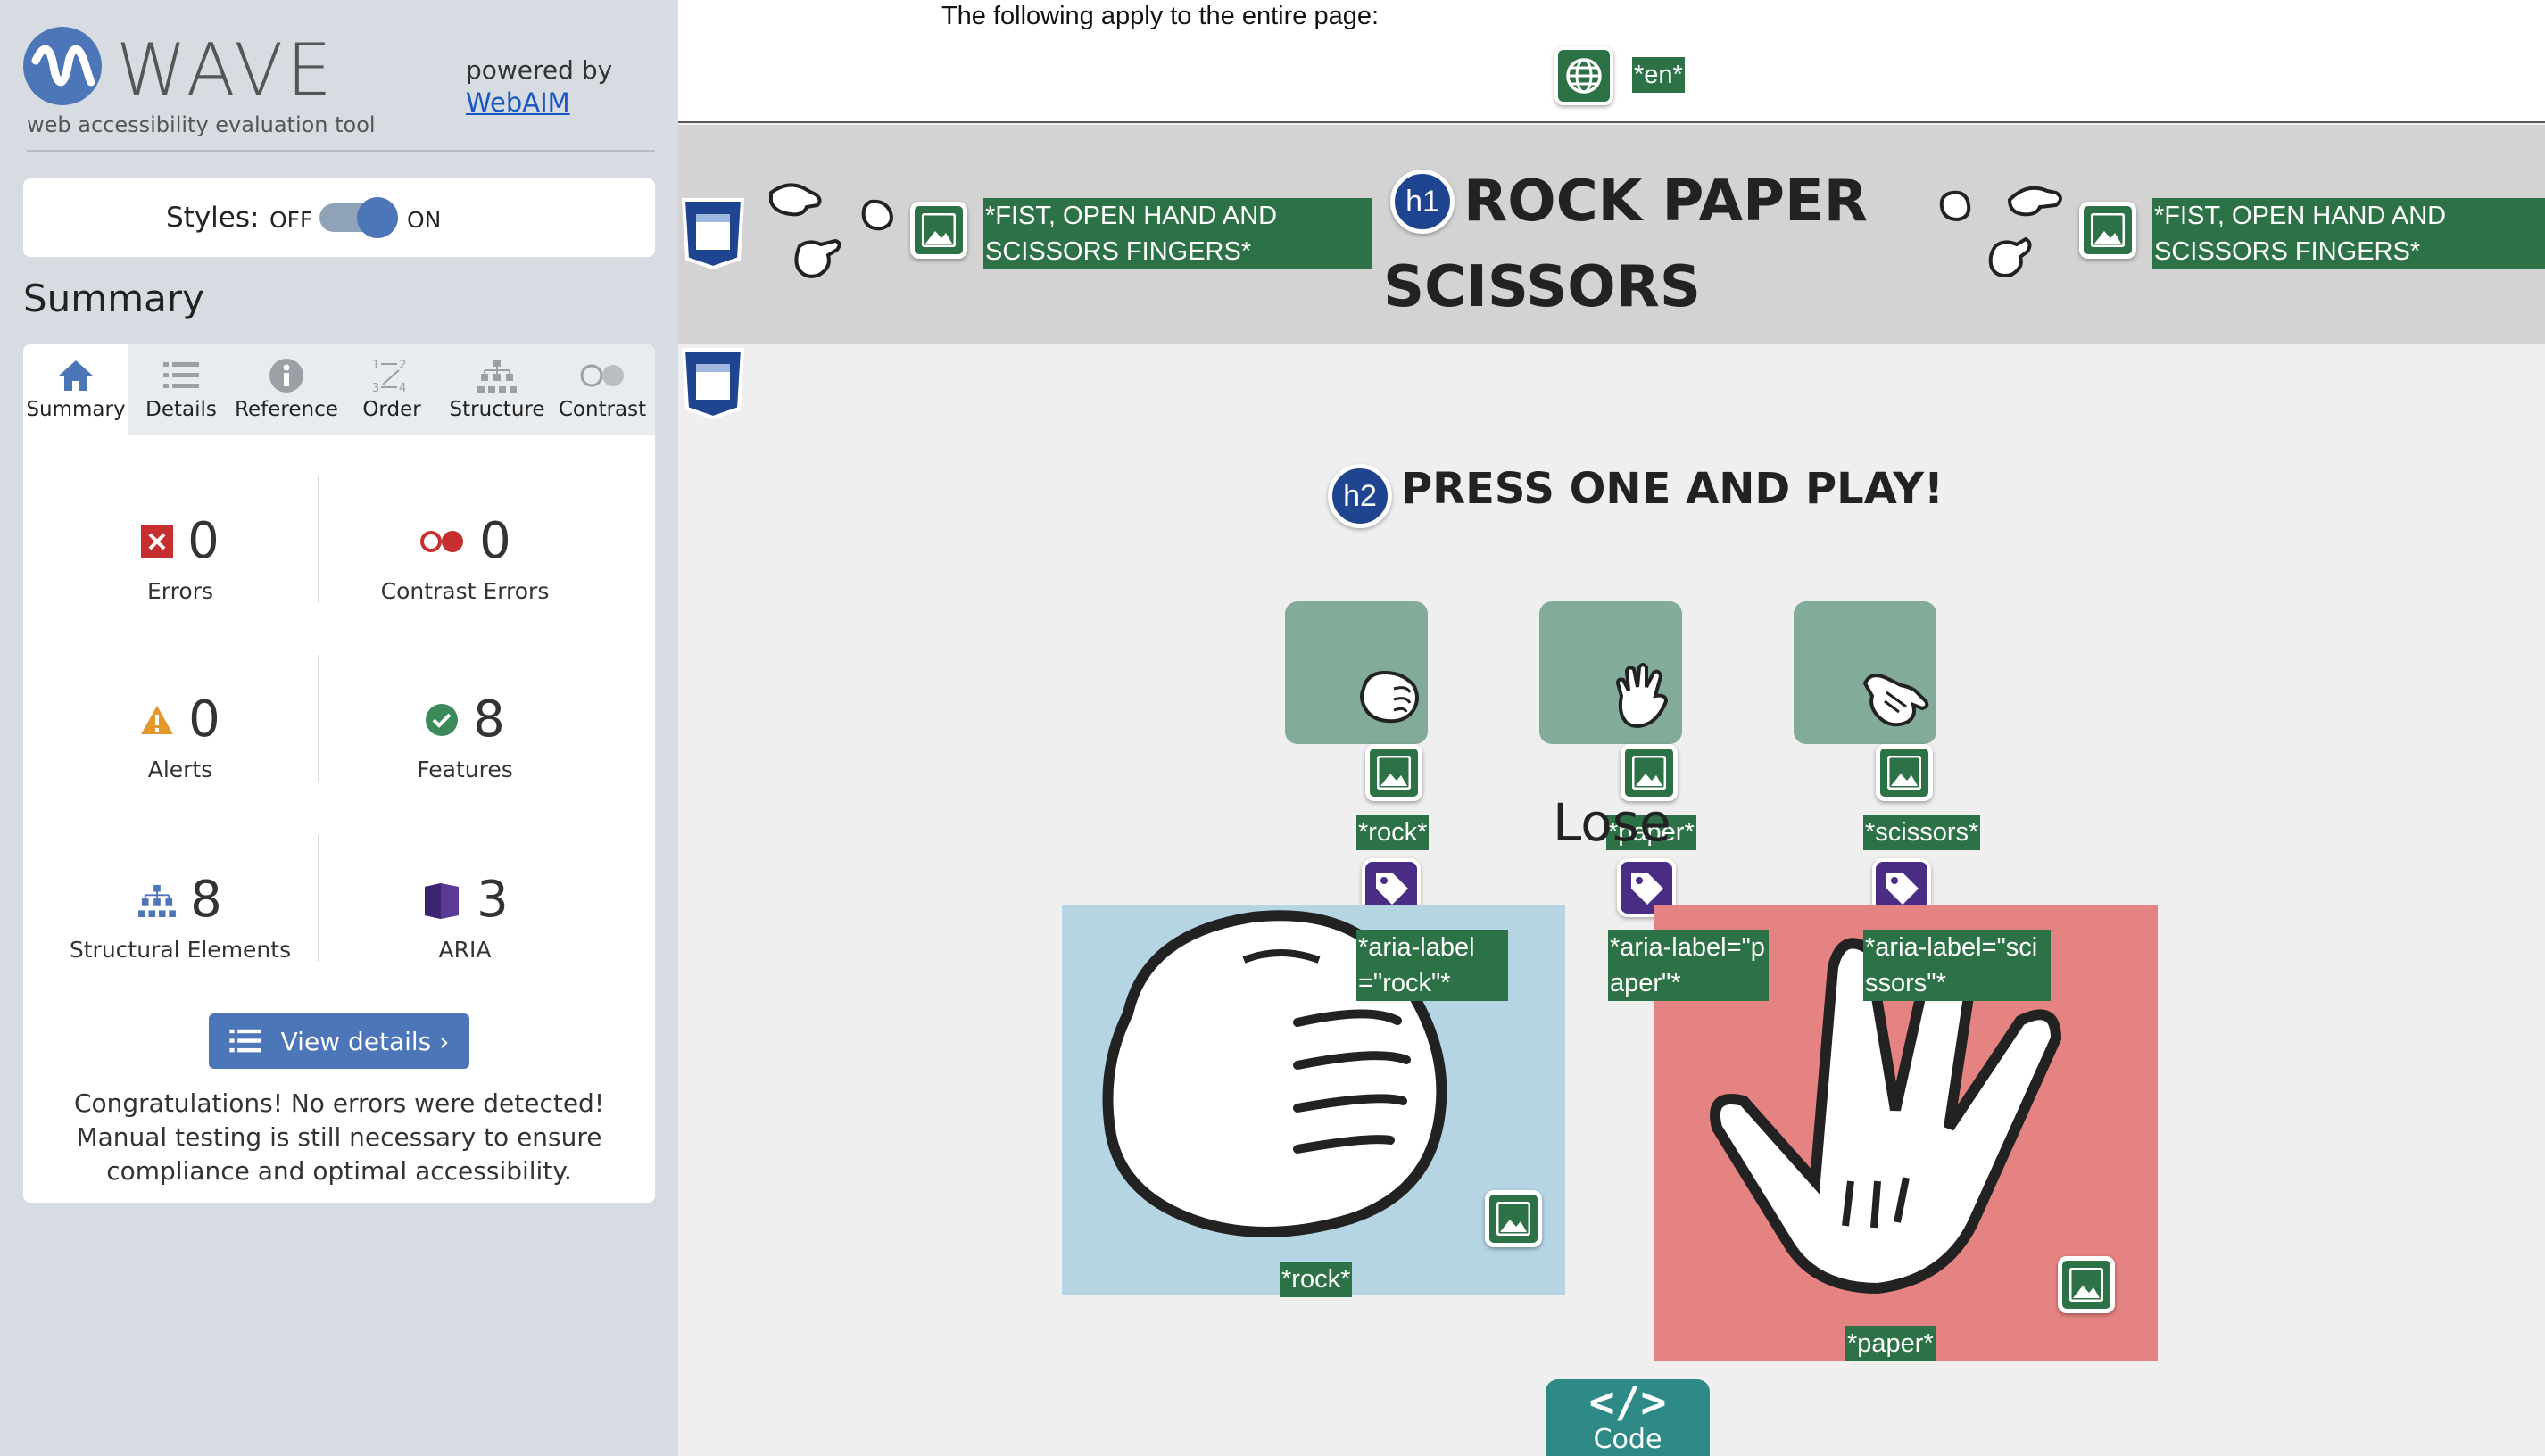 Image resolution: width=2545 pixels, height=1456 pixels. What do you see at coordinates (1389, 697) in the screenshot?
I see `fist-icon` at bounding box center [1389, 697].